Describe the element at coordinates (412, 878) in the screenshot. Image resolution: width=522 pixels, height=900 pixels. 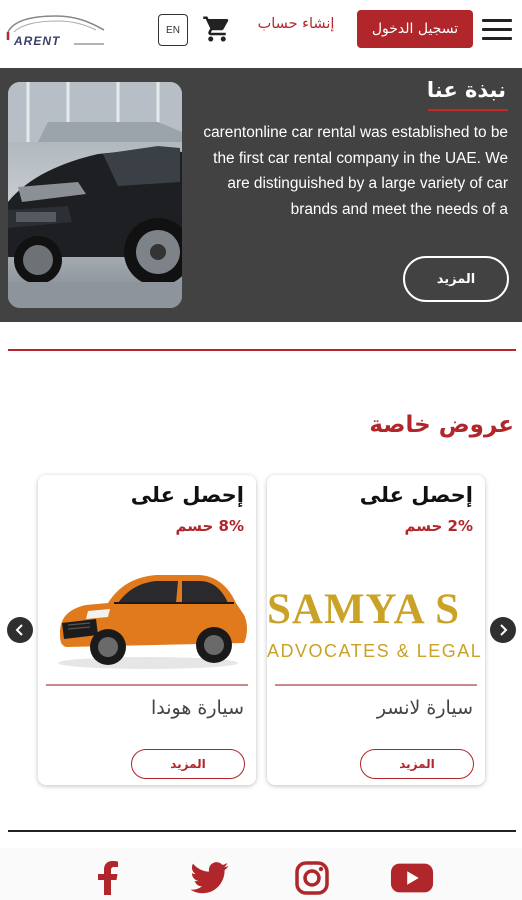
I see `youtube-icon` at that location.